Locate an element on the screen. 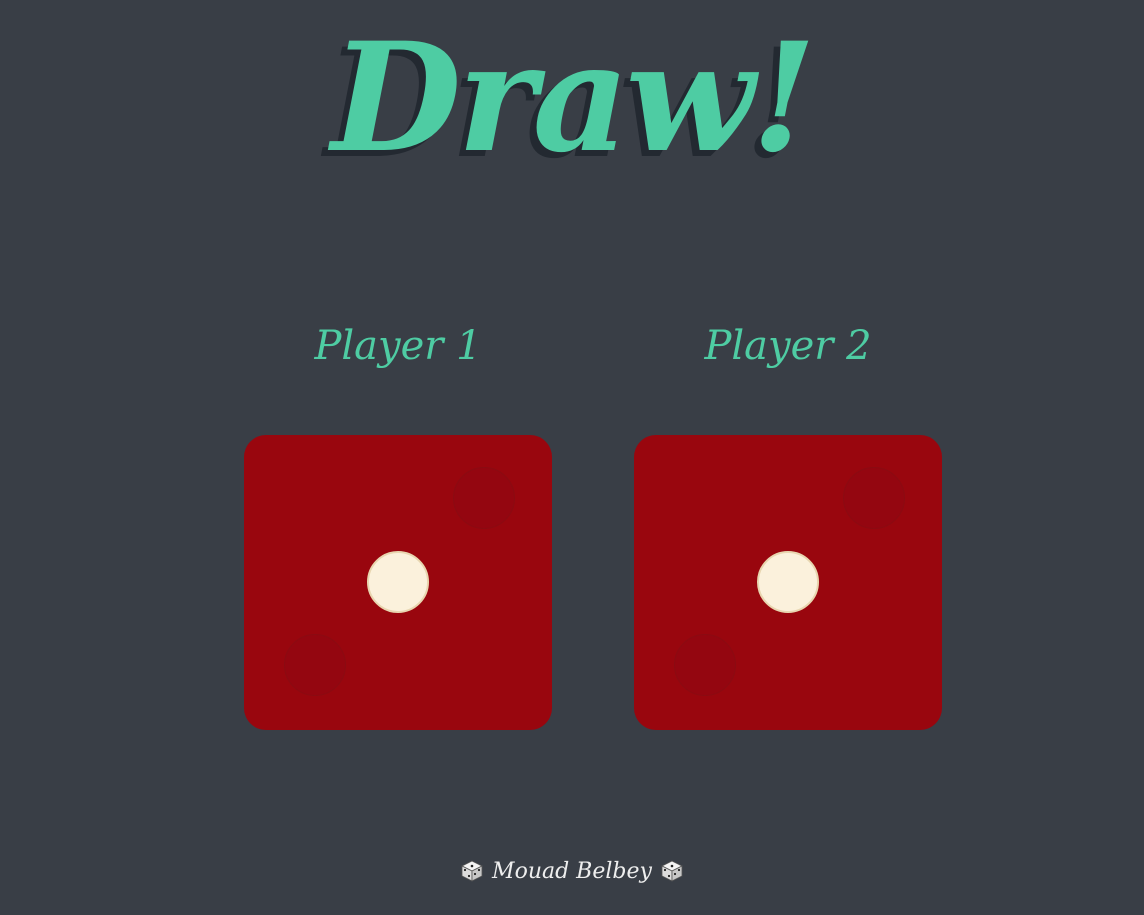  player-2-label: Player 2 is located at coordinates (788, 346).